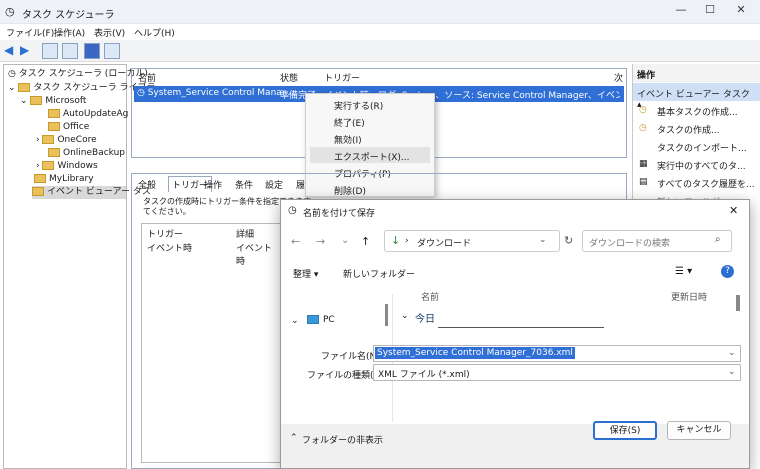  Describe the element at coordinates (154, 32) in the screenshot. I see `menu-help: ヘルプ(H)` at that location.